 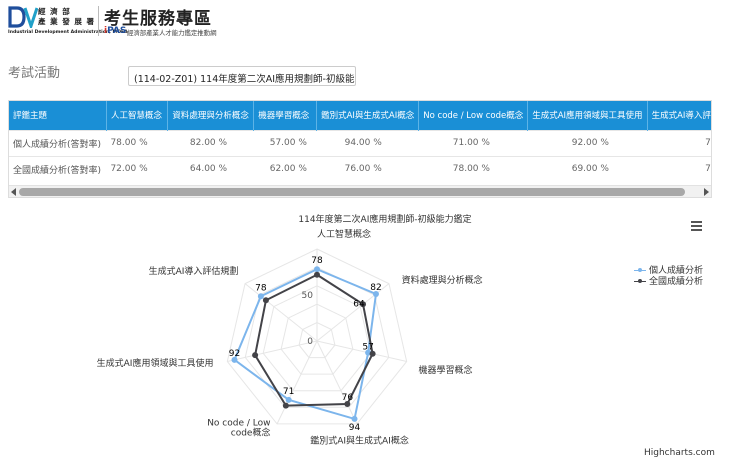 What do you see at coordinates (285, 115) in the screenshot?
I see `table-header-cell: 機器學習概念` at bounding box center [285, 115].